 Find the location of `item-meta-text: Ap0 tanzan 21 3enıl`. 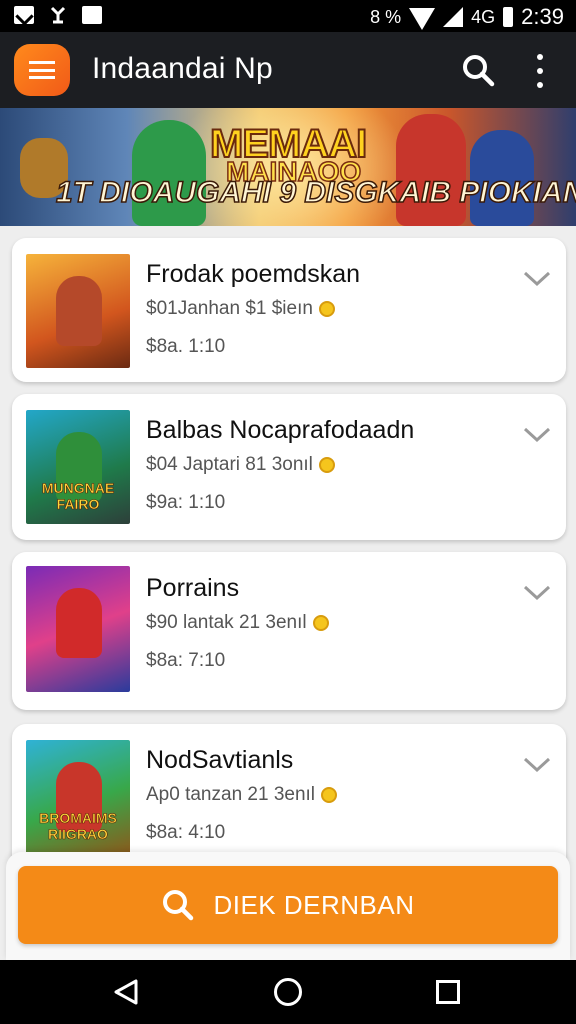

item-meta-text: Ap0 tanzan 21 3enıl is located at coordinates (231, 794).